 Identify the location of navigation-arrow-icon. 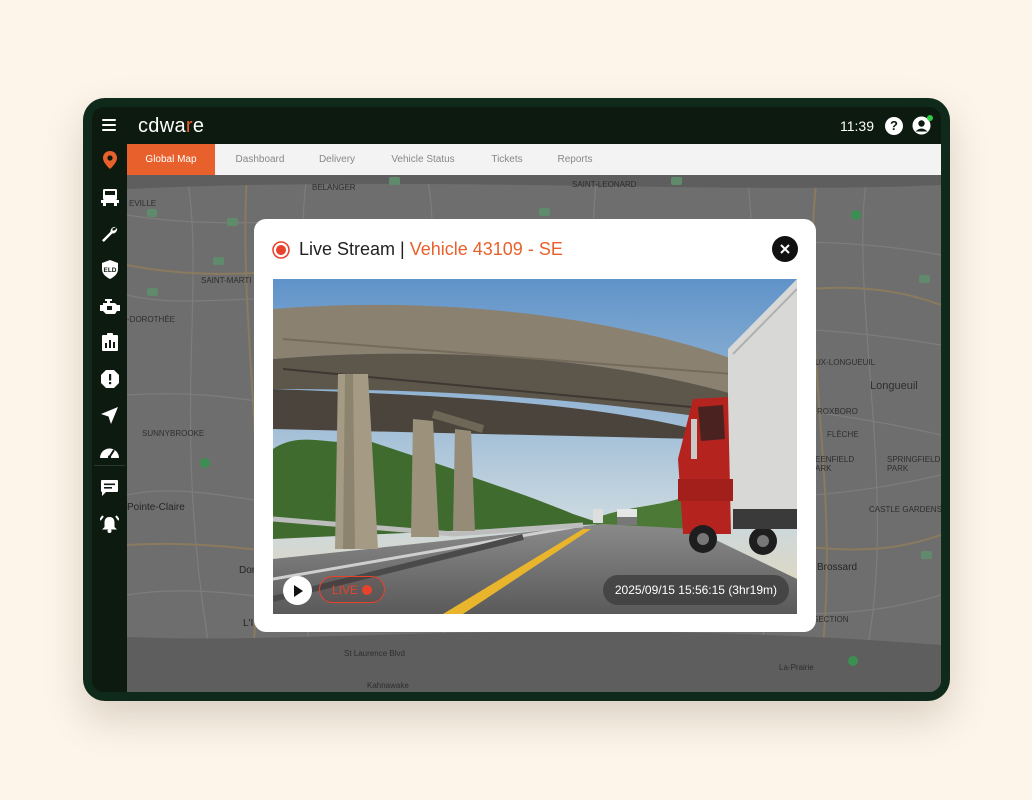
(109, 415).